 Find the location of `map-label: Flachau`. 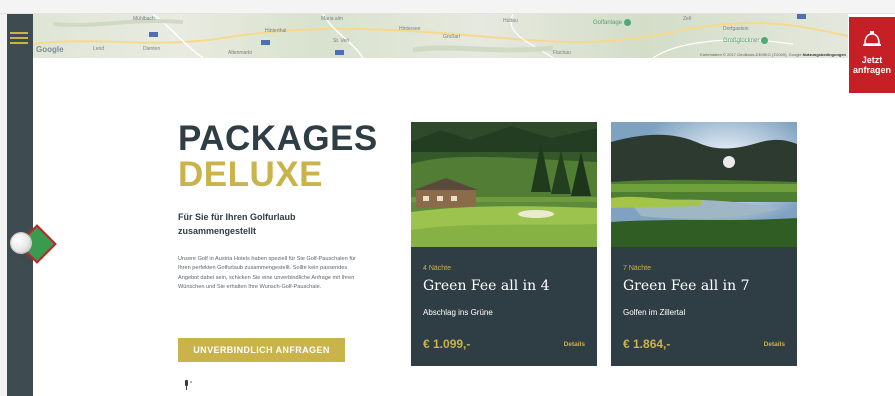

map-label: Flachau is located at coordinates (562, 53).